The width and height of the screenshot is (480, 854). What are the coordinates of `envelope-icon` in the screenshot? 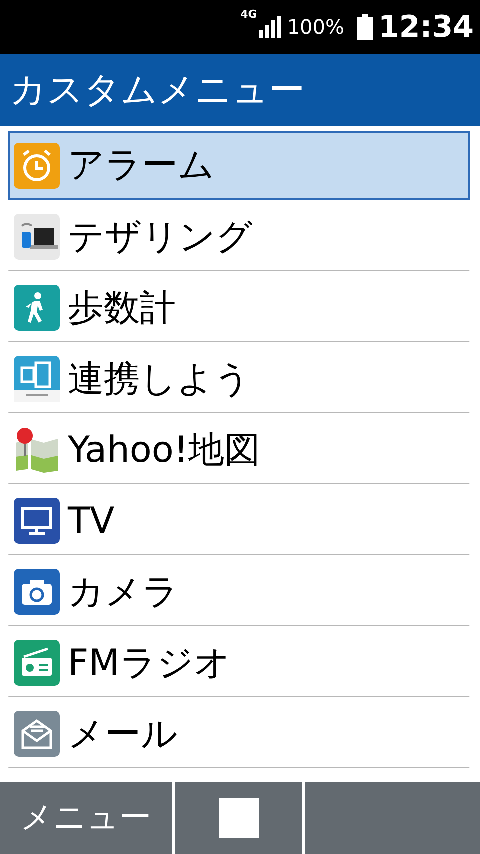 It's located at (37, 734).